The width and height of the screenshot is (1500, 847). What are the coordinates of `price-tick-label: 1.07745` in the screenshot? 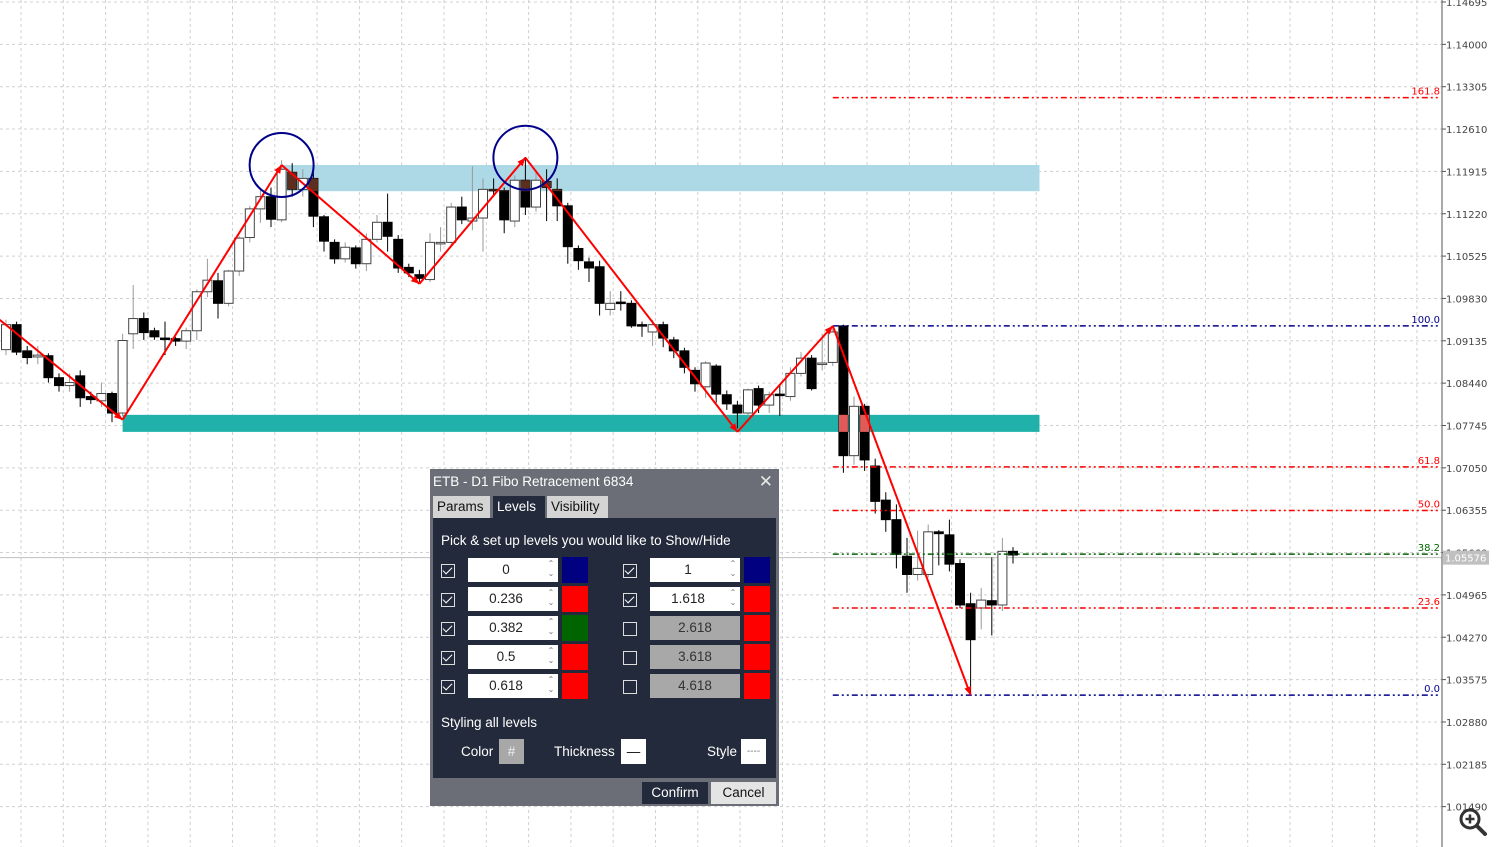 It's located at (1466, 427).